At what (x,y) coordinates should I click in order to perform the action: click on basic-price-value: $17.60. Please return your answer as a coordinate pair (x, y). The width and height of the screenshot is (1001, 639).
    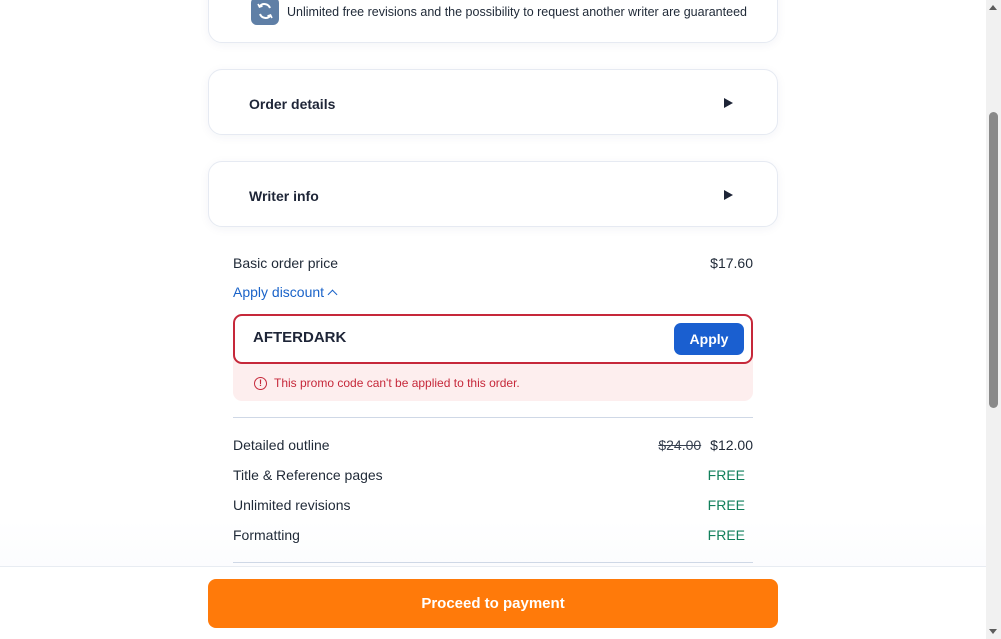
    Looking at the image, I should click on (731, 263).